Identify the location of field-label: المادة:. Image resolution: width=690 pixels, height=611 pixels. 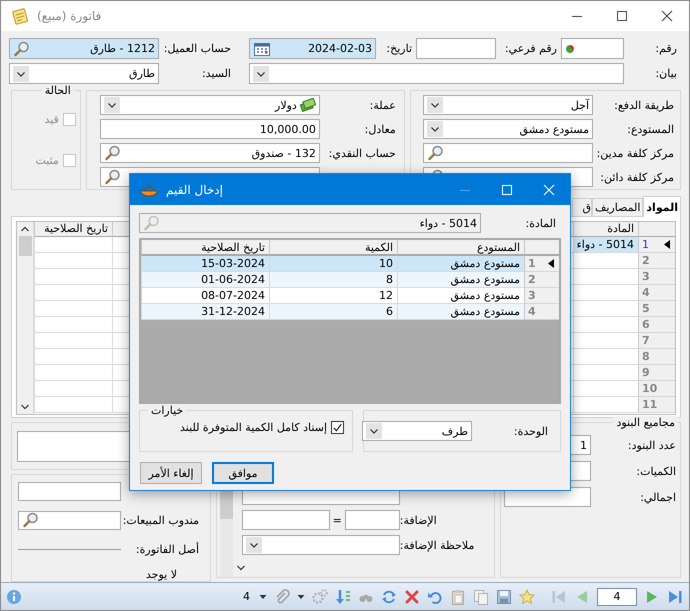
(540, 223).